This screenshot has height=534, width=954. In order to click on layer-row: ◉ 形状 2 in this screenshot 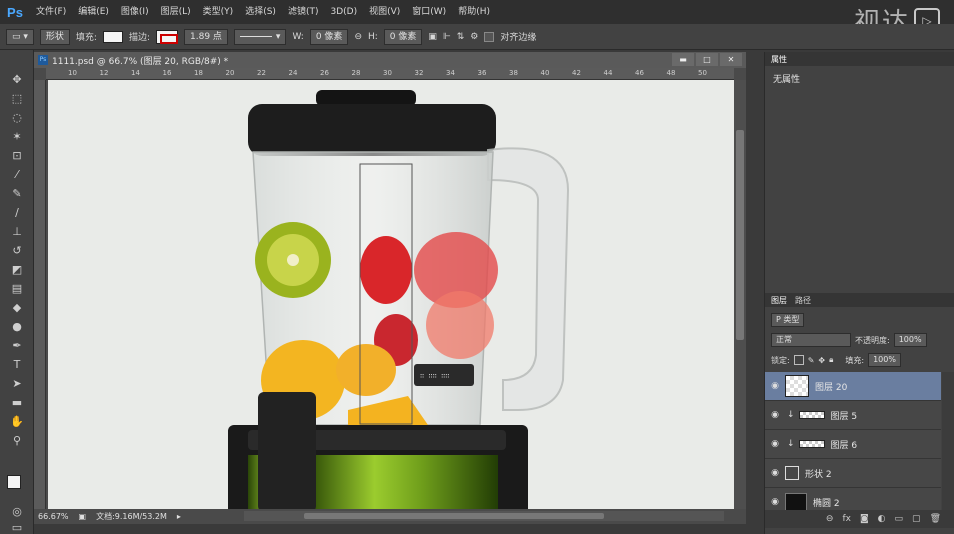, I will do `click(853, 473)`.